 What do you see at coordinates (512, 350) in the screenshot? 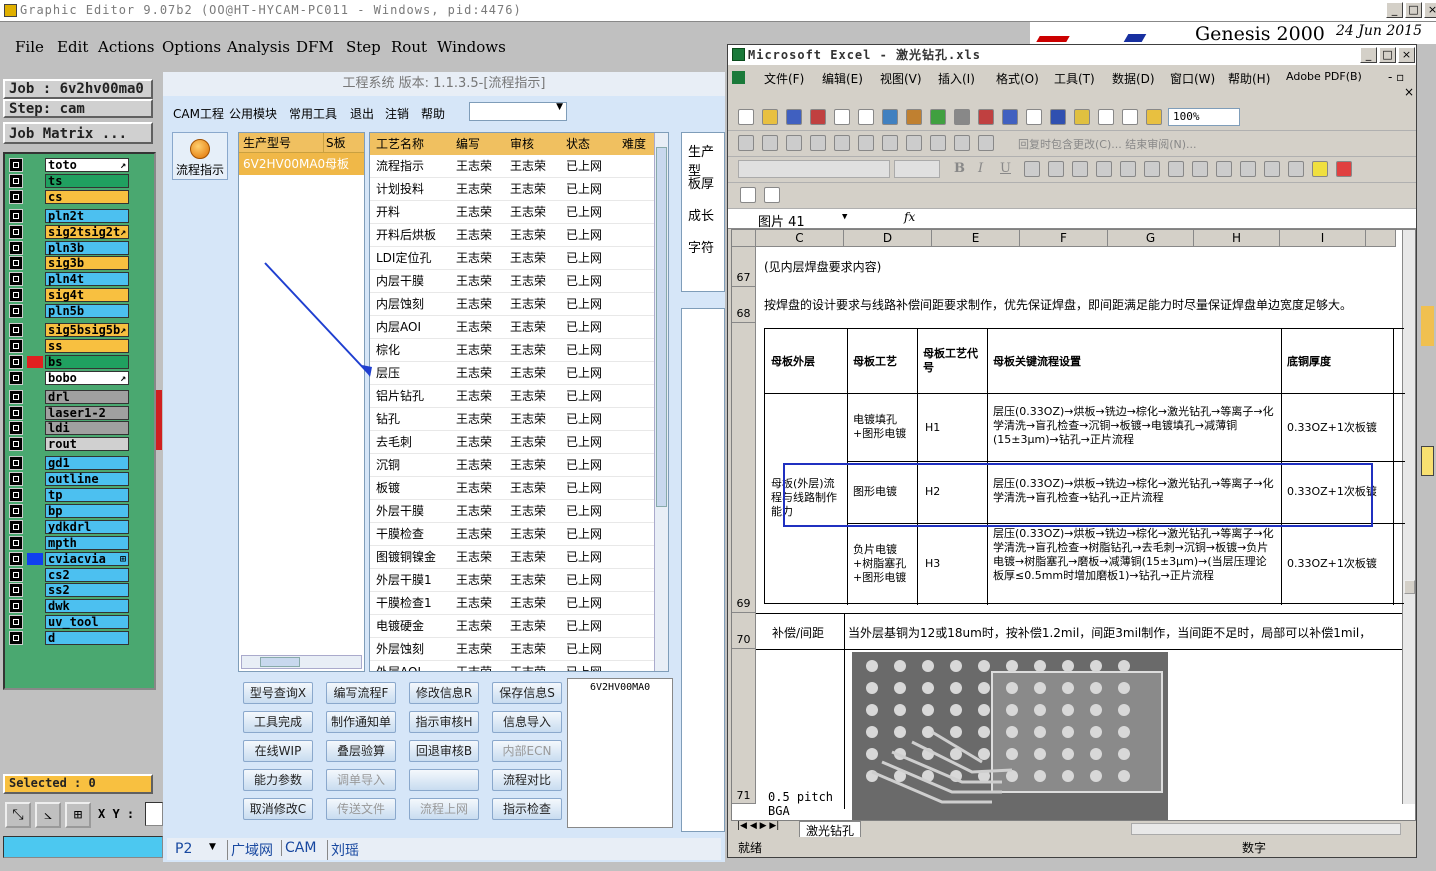
I see `process-row: 棕化 王志荣 王志荣 已上网` at bounding box center [512, 350].